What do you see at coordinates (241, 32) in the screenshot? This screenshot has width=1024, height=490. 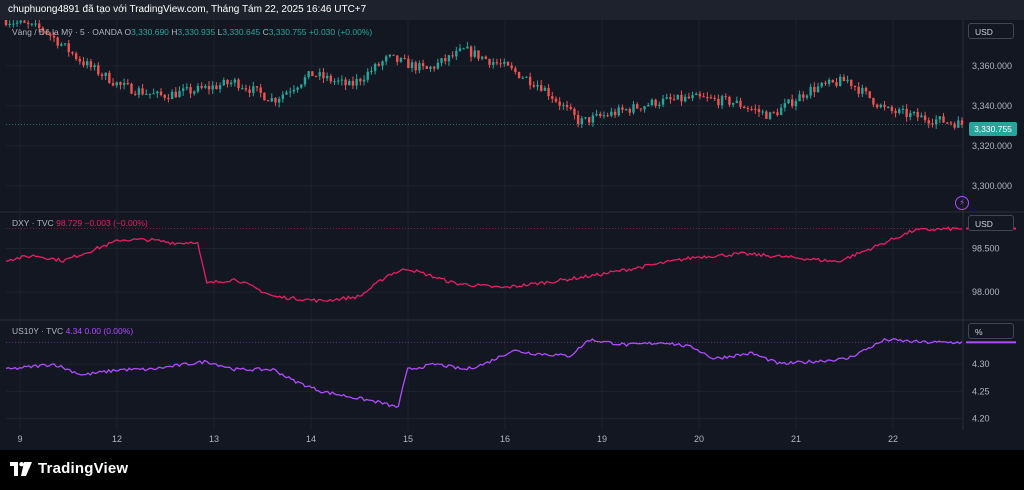 I see `gold-low-value: 3,330.645` at bounding box center [241, 32].